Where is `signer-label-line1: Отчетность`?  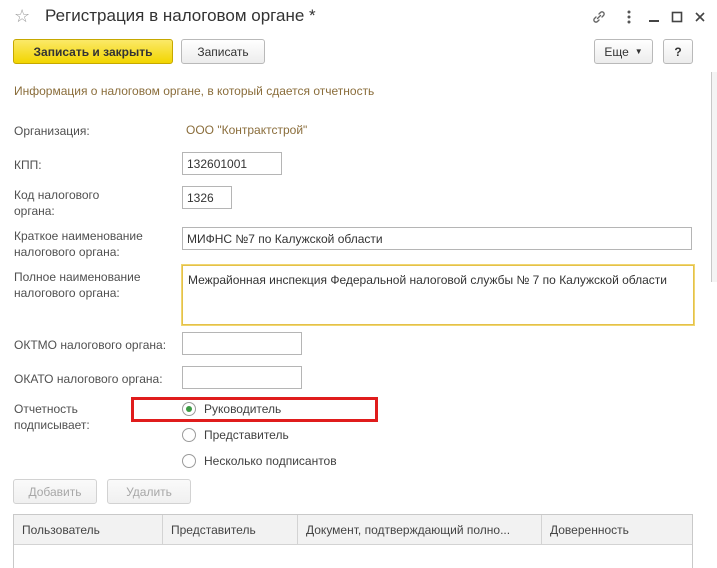 signer-label-line1: Отчетность is located at coordinates (46, 409).